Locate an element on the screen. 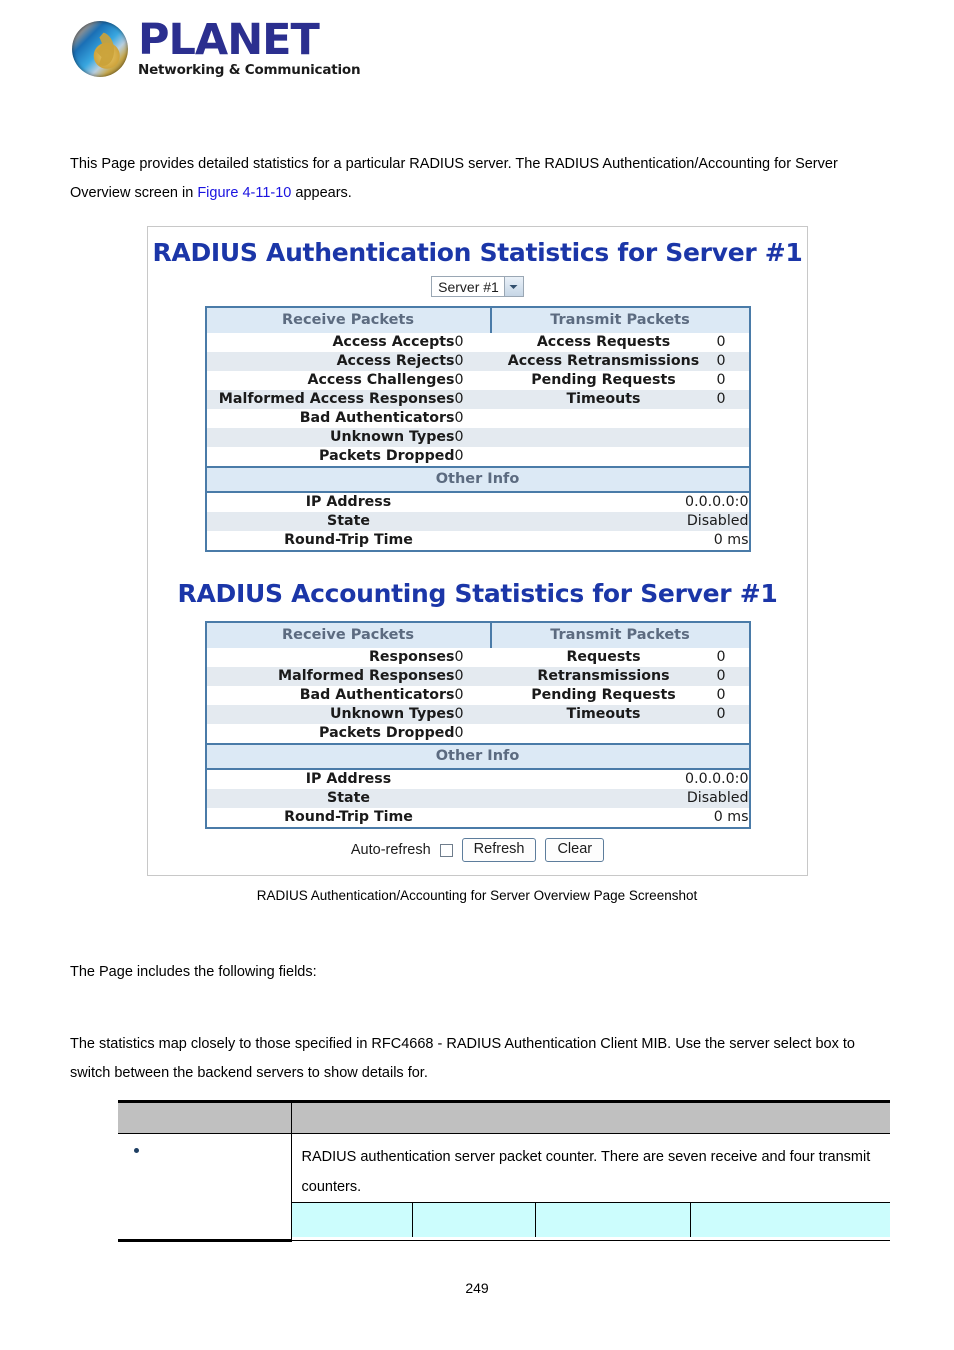 The height and width of the screenshot is (1350, 954). table-row: Malformed Access Responses 0 Timeouts 0 is located at coordinates (477, 399).